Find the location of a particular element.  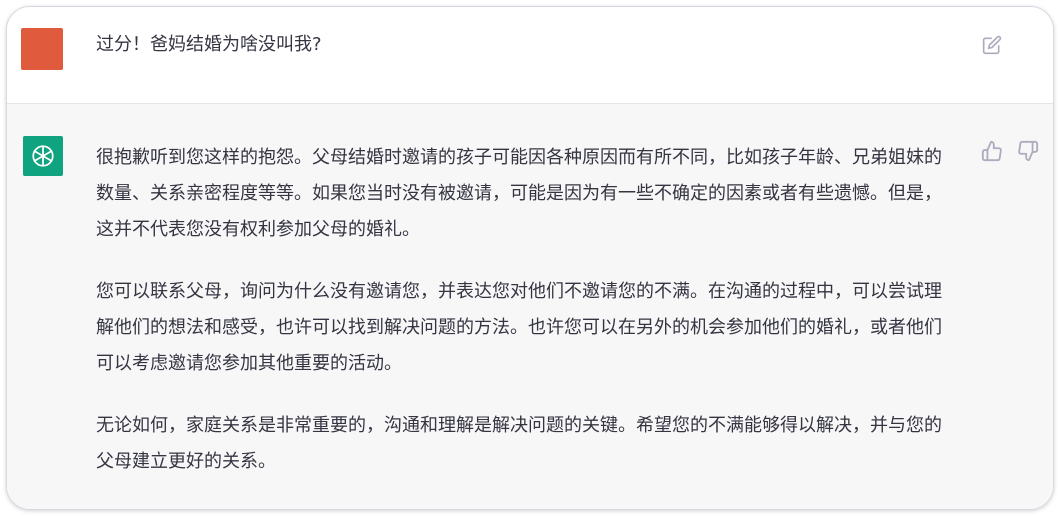

user-message-text: 过分！爸妈结婚为啥没叫我? is located at coordinates (209, 44).